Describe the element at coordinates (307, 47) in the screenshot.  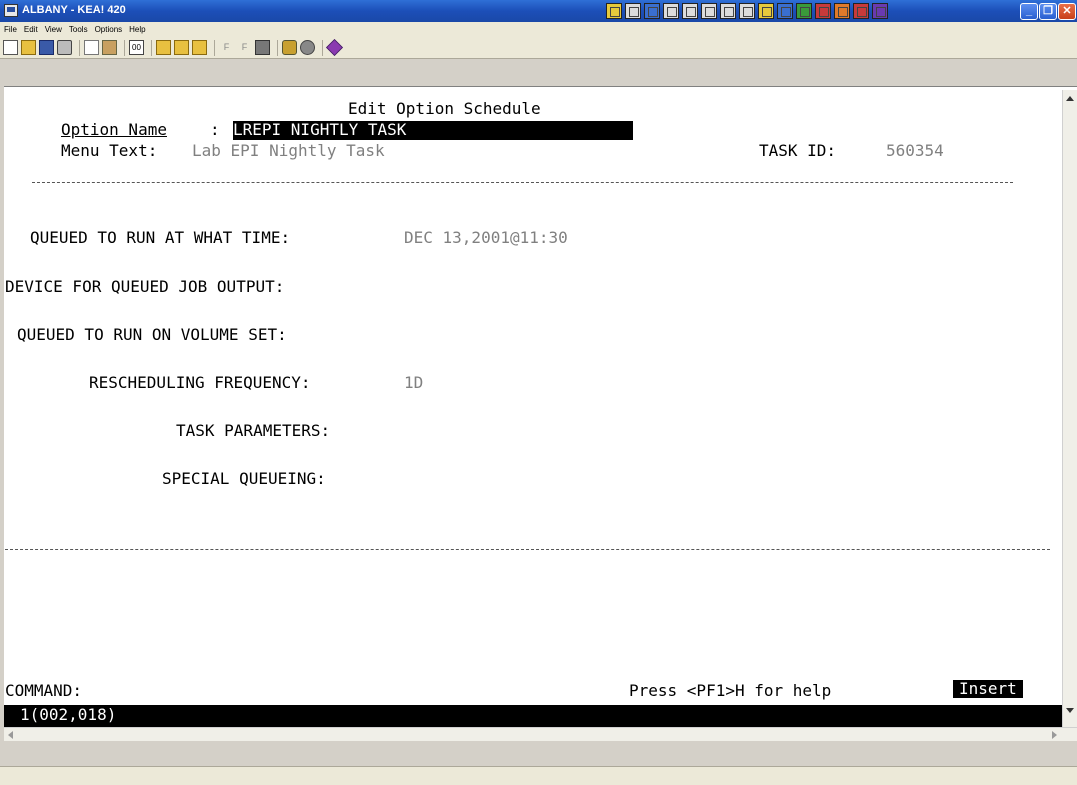
I see `stop-icon` at that location.